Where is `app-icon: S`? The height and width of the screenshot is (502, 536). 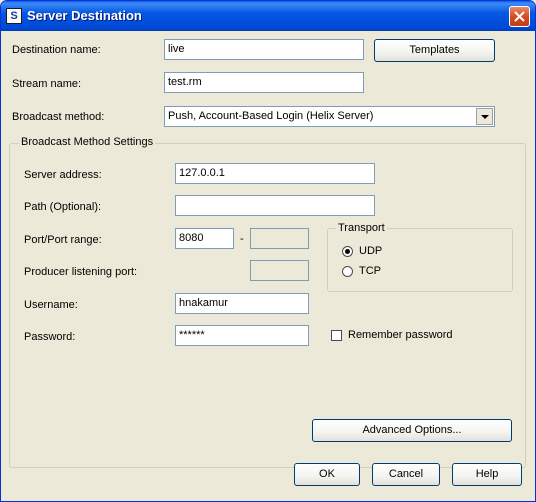 app-icon: S is located at coordinates (14, 16).